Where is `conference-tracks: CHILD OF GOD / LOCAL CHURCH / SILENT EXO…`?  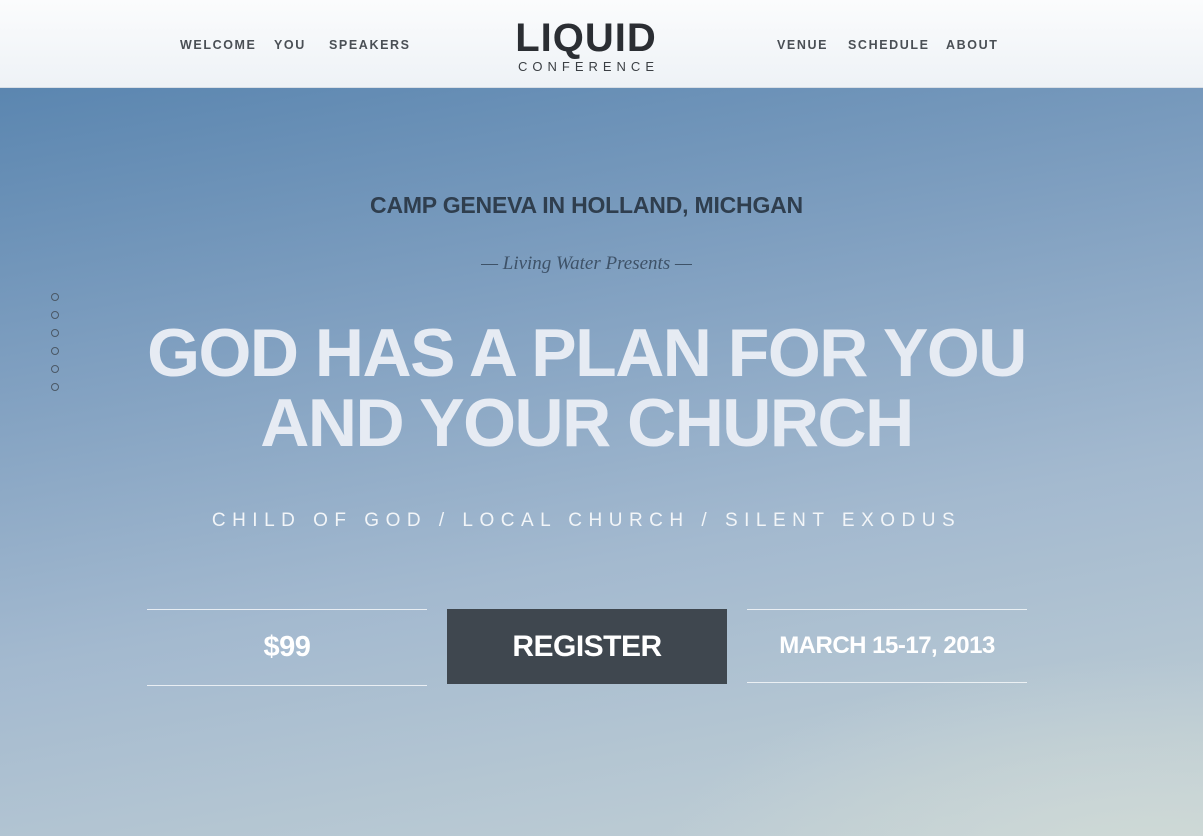
conference-tracks: CHILD OF GOD / LOCAL CHURCH / SILENT EXO… is located at coordinates (586, 520).